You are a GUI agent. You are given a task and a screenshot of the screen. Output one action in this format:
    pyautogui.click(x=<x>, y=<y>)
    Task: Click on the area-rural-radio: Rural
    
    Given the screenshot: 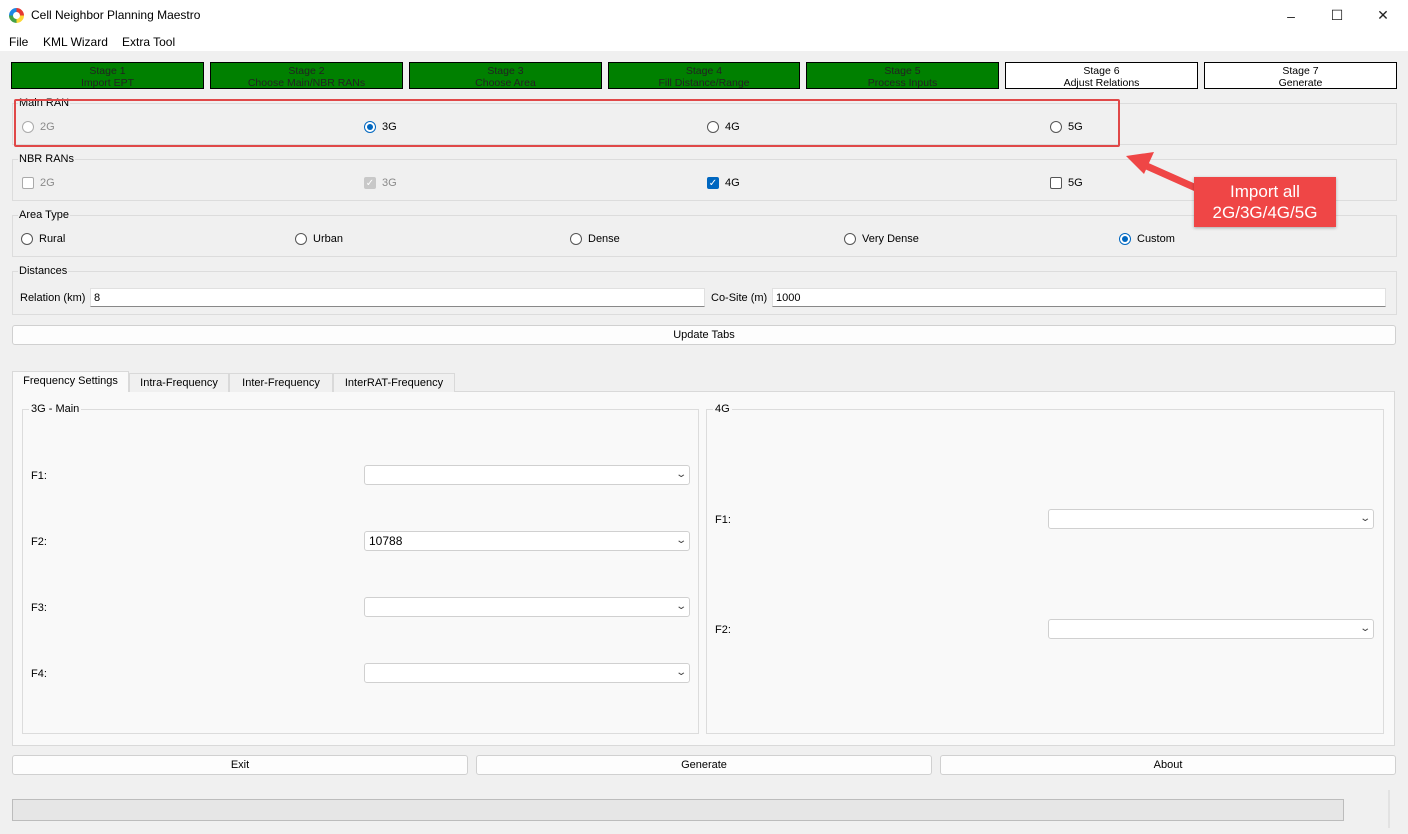 What is the action you would take?
    pyautogui.click(x=43, y=239)
    